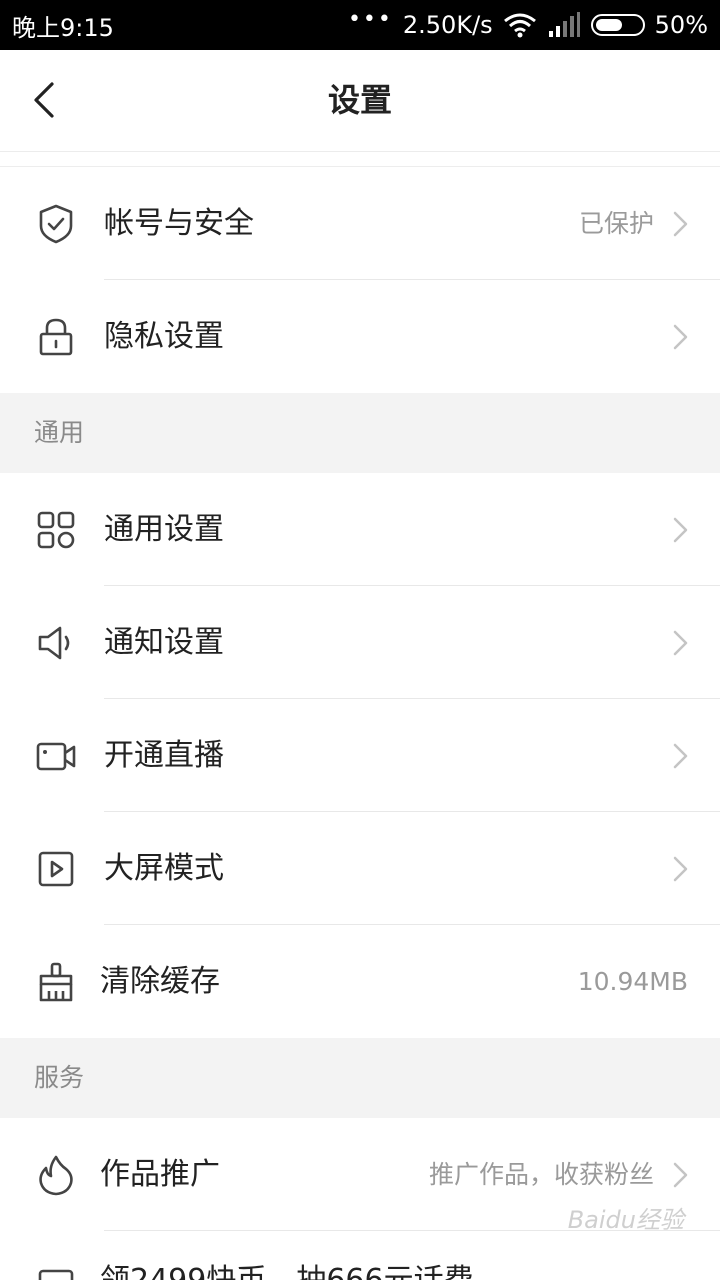  What do you see at coordinates (360, 981) in the screenshot?
I see `settings-row-clear-cache: 清除缓存 10.94MB` at bounding box center [360, 981].